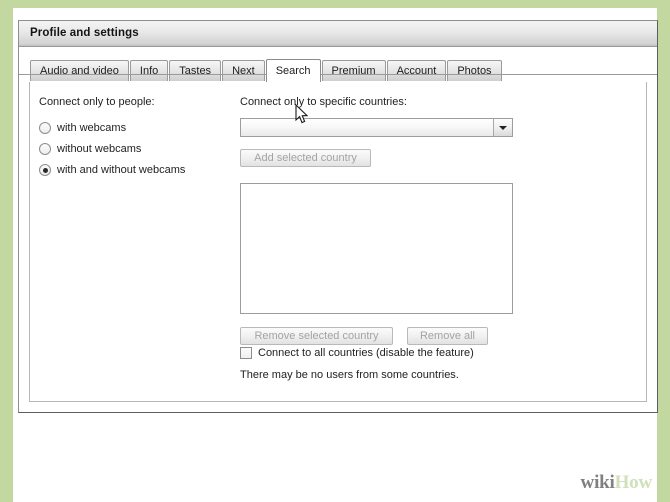 The width and height of the screenshot is (670, 502). Describe the element at coordinates (305, 158) in the screenshot. I see `add-selected-country-button: Add selected country` at that location.